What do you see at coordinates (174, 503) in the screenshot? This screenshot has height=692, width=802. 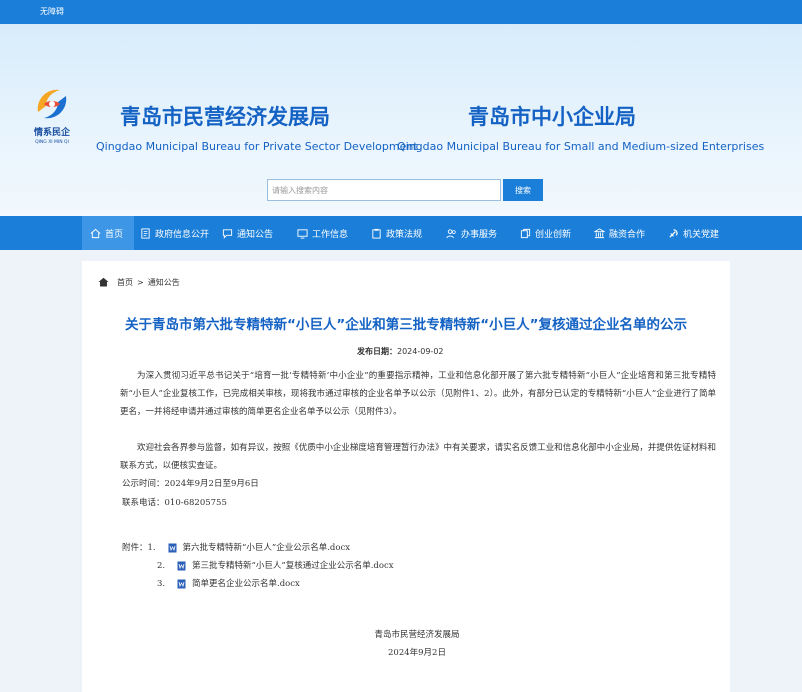 I see `contact-phone: 联系电话：010-68205755` at bounding box center [174, 503].